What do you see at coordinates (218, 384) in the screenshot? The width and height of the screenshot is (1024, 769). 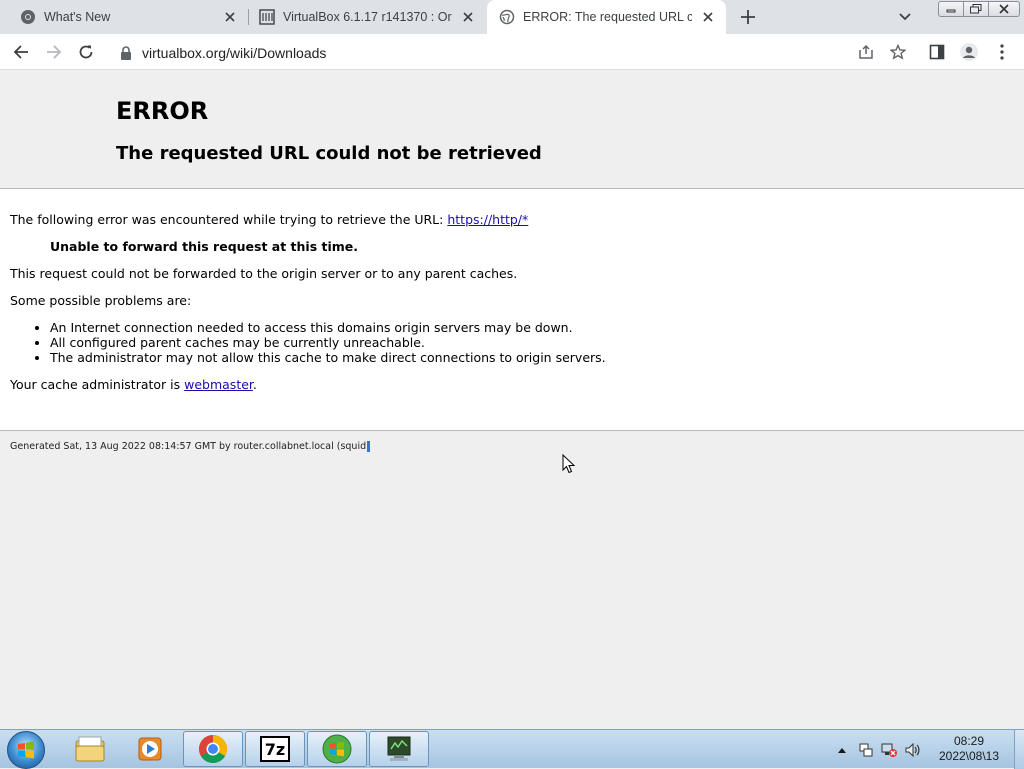 I see `webmaster-link: webmaster` at bounding box center [218, 384].